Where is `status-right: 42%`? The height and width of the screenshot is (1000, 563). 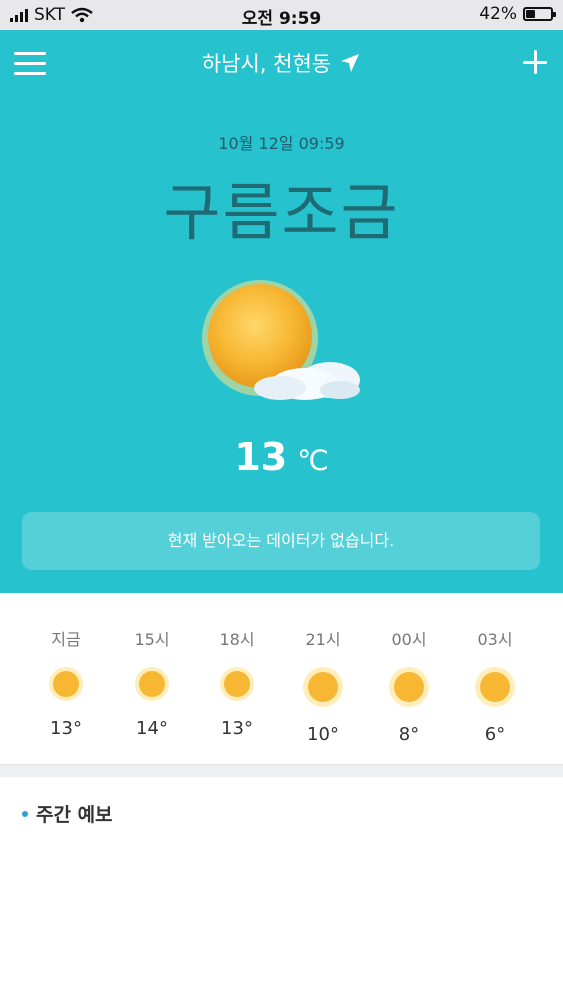 status-right: 42% is located at coordinates (517, 14).